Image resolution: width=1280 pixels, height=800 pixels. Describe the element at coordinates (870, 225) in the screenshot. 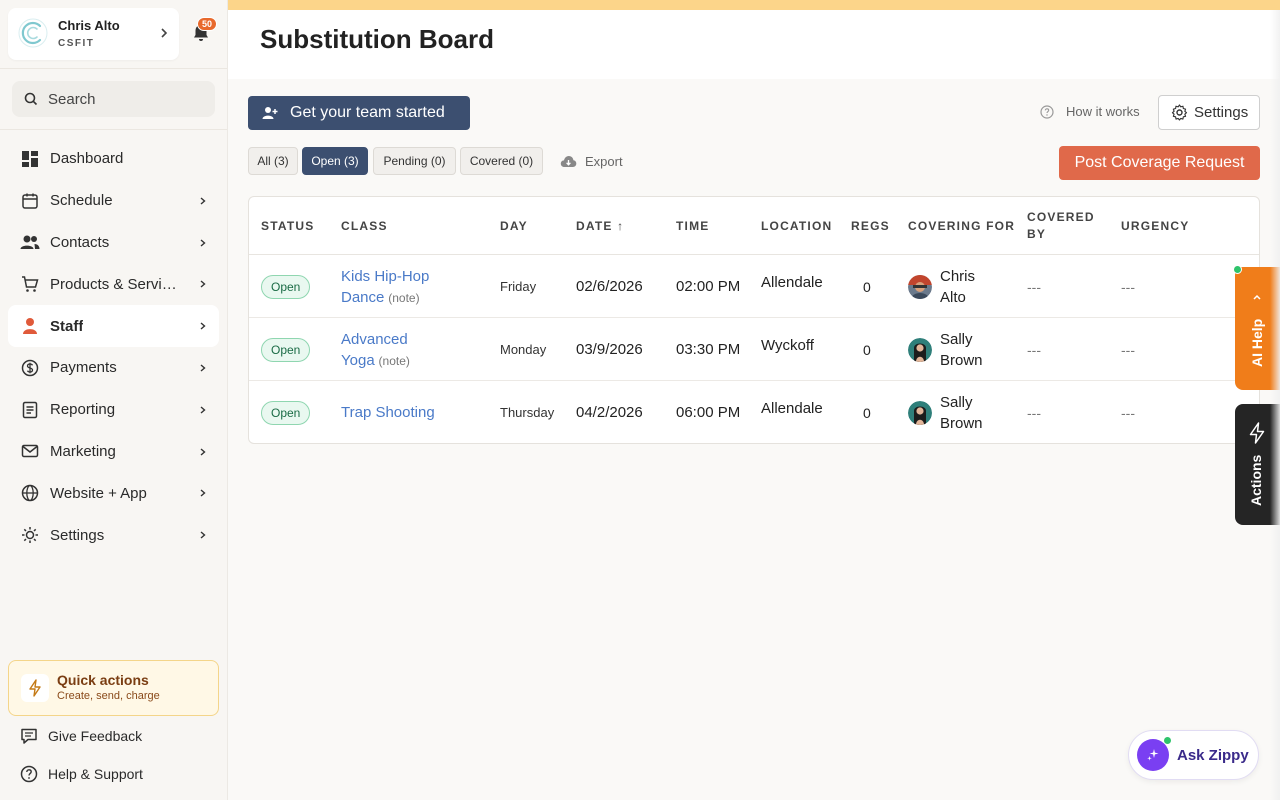

I see `col-header-regs: REGS` at that location.